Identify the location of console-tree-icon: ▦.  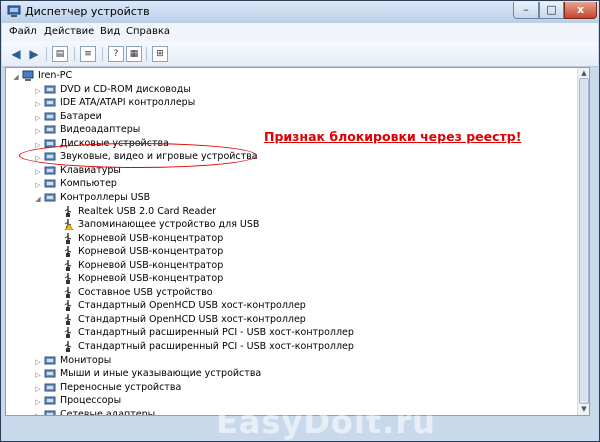
(134, 54).